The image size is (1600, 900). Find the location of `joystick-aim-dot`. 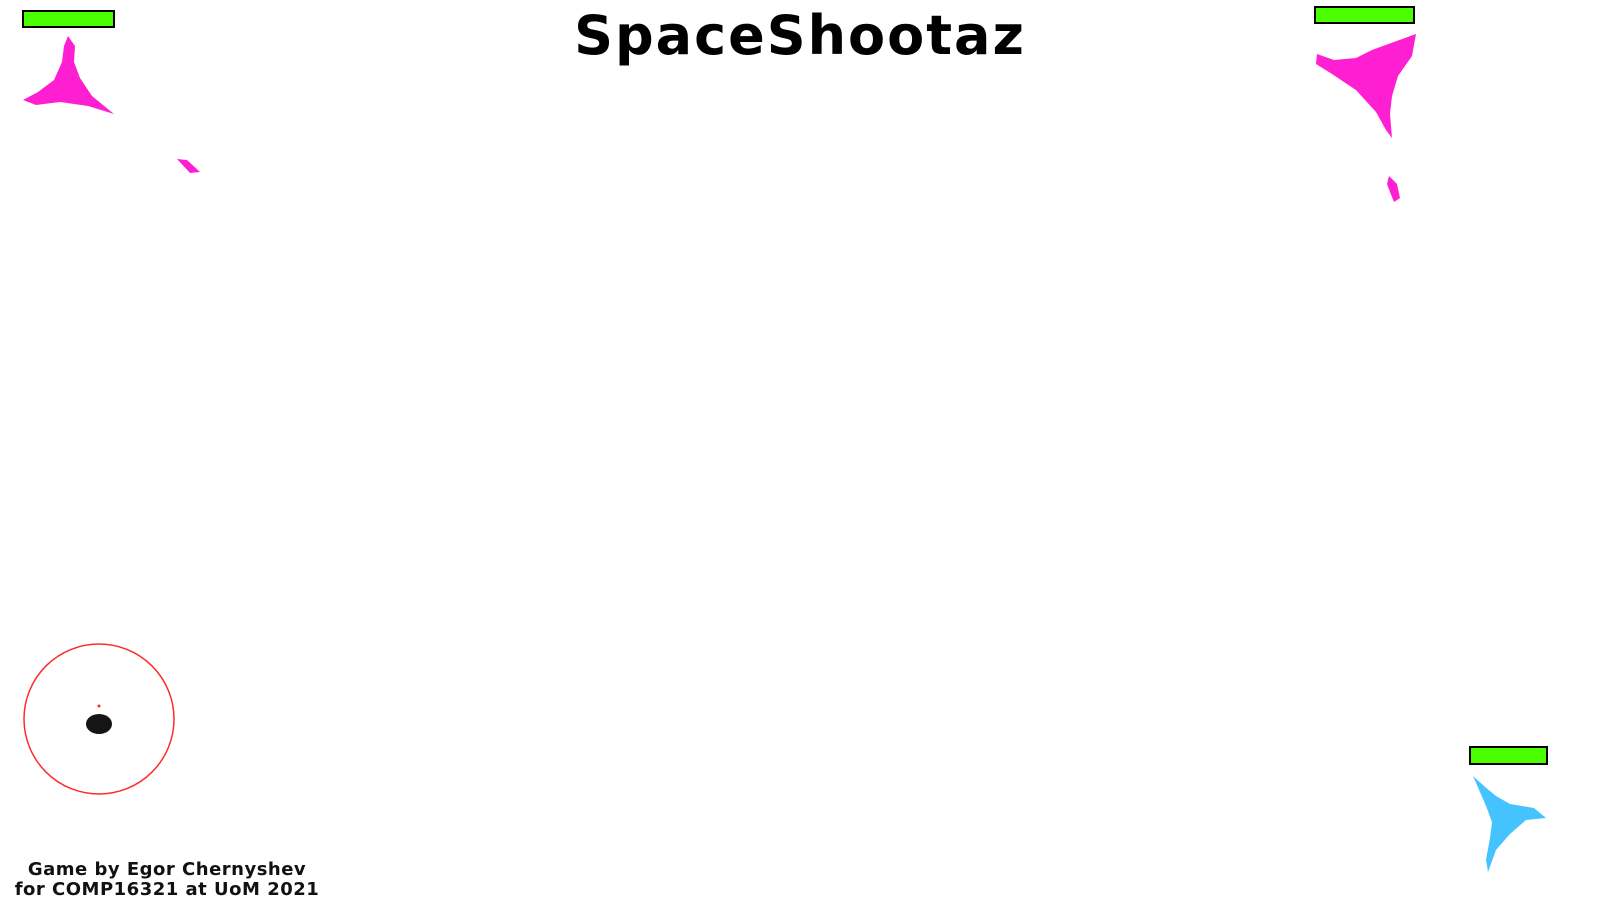

joystick-aim-dot is located at coordinates (99, 706).